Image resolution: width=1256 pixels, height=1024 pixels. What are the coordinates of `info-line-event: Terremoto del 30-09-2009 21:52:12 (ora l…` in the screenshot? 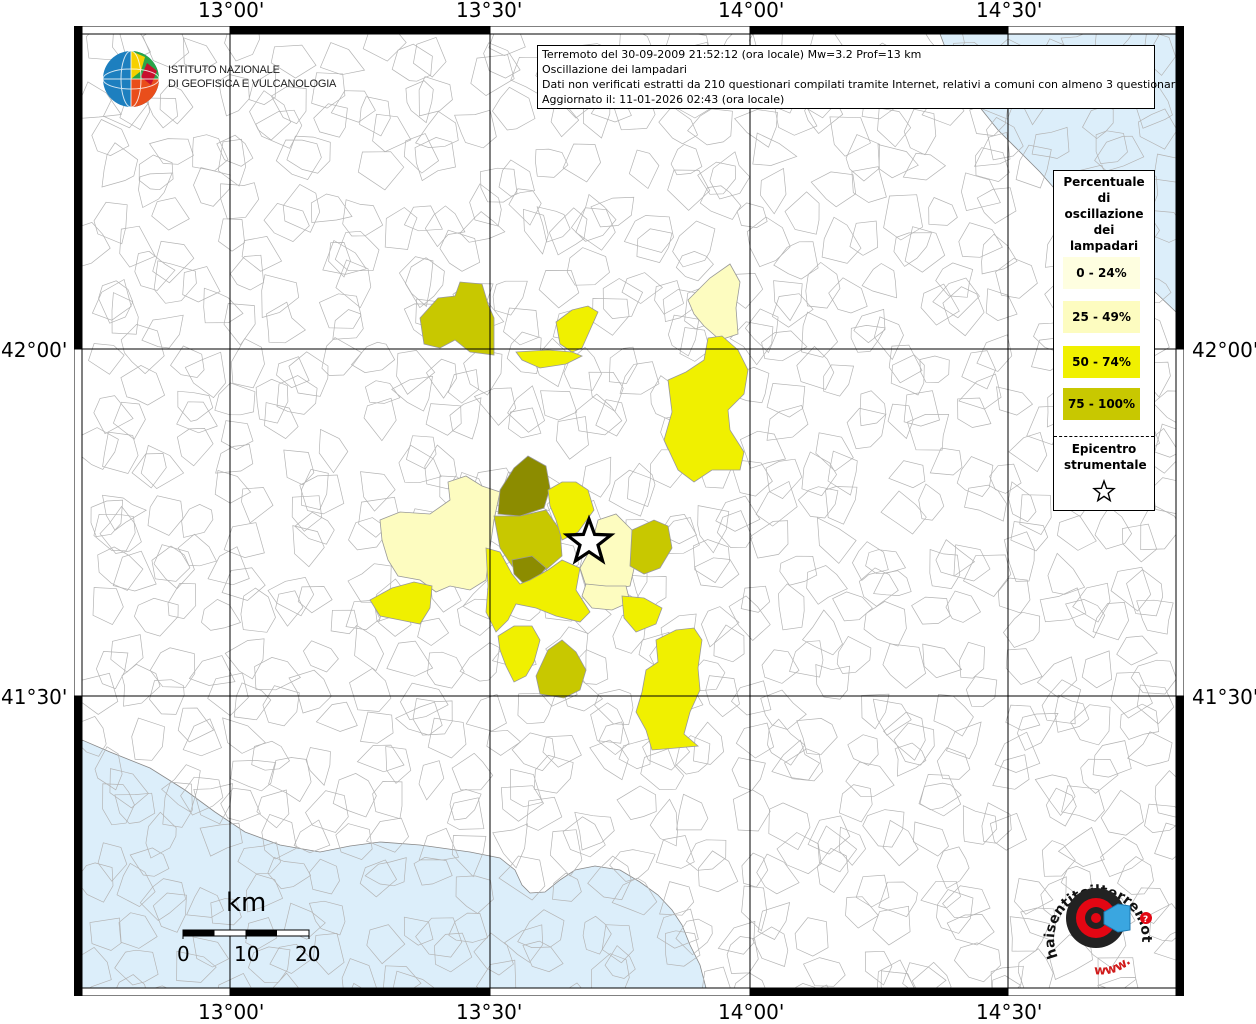 It's located at (732, 54).